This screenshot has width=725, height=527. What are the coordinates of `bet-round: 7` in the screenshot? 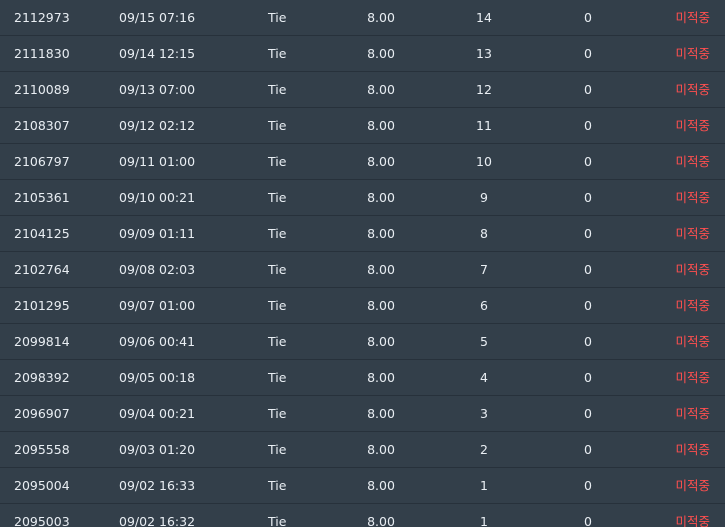 It's located at (484, 269).